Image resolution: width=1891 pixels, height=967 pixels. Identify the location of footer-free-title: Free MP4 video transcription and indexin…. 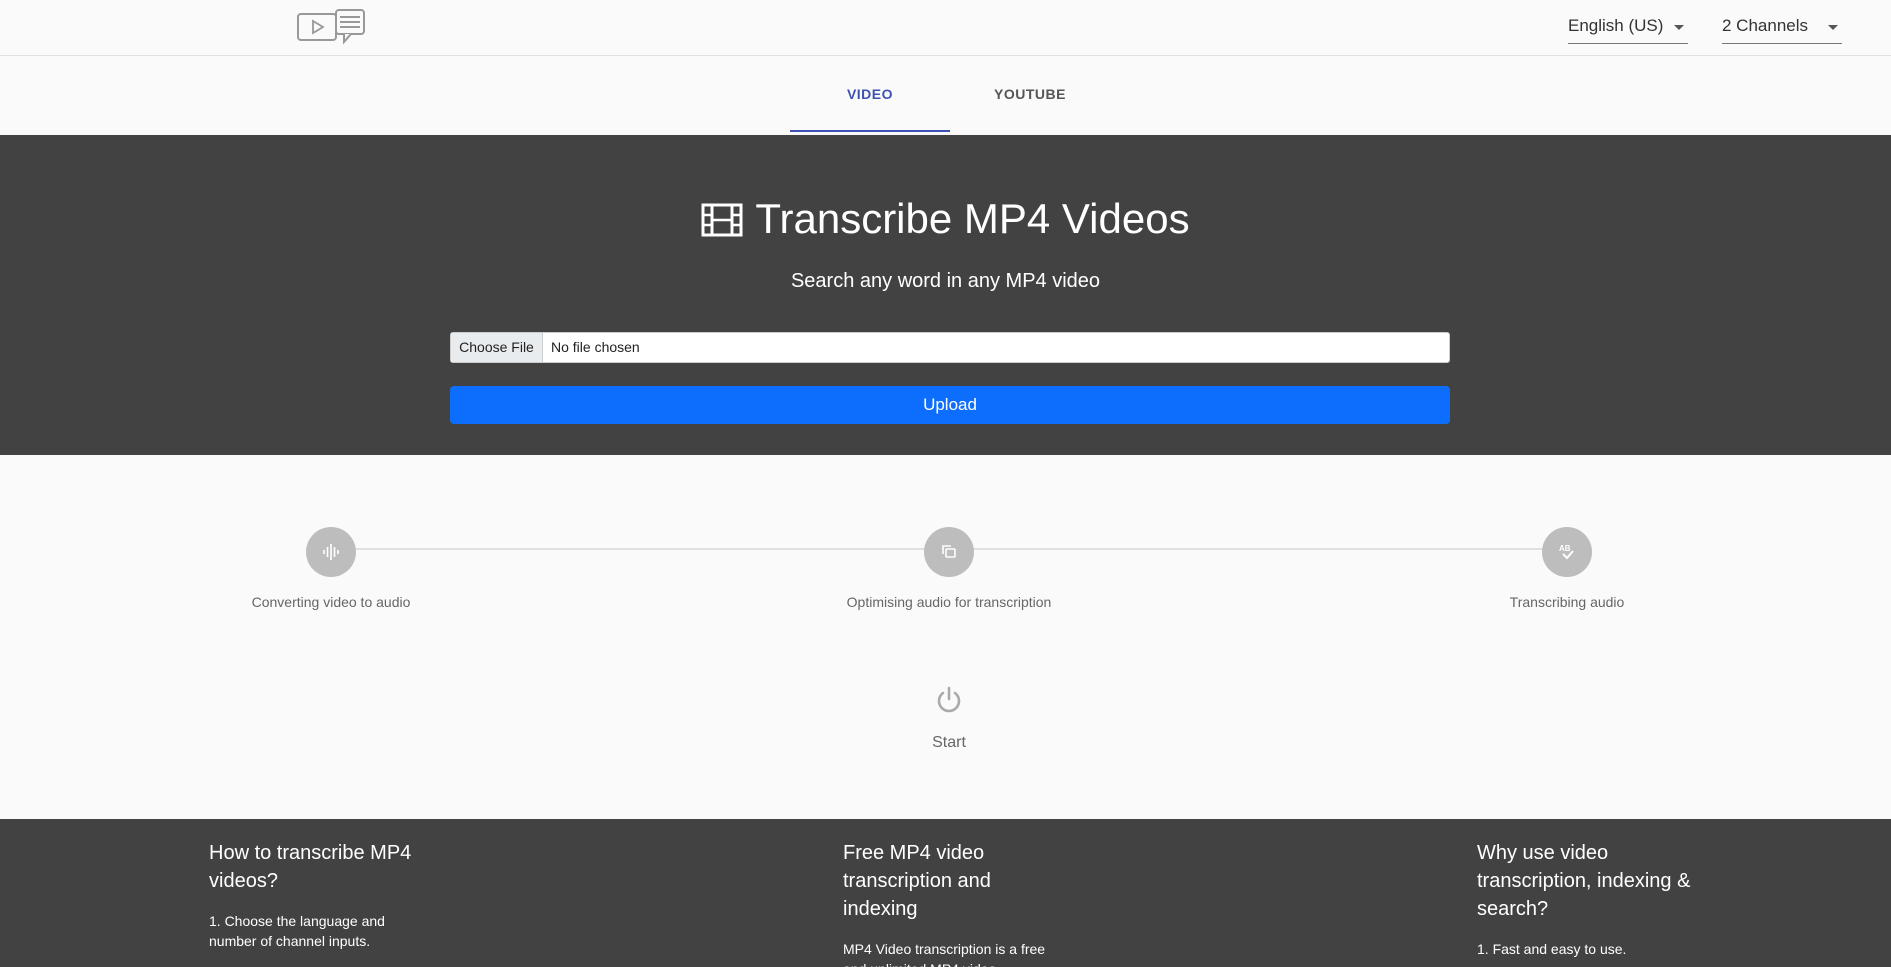
(917, 881).